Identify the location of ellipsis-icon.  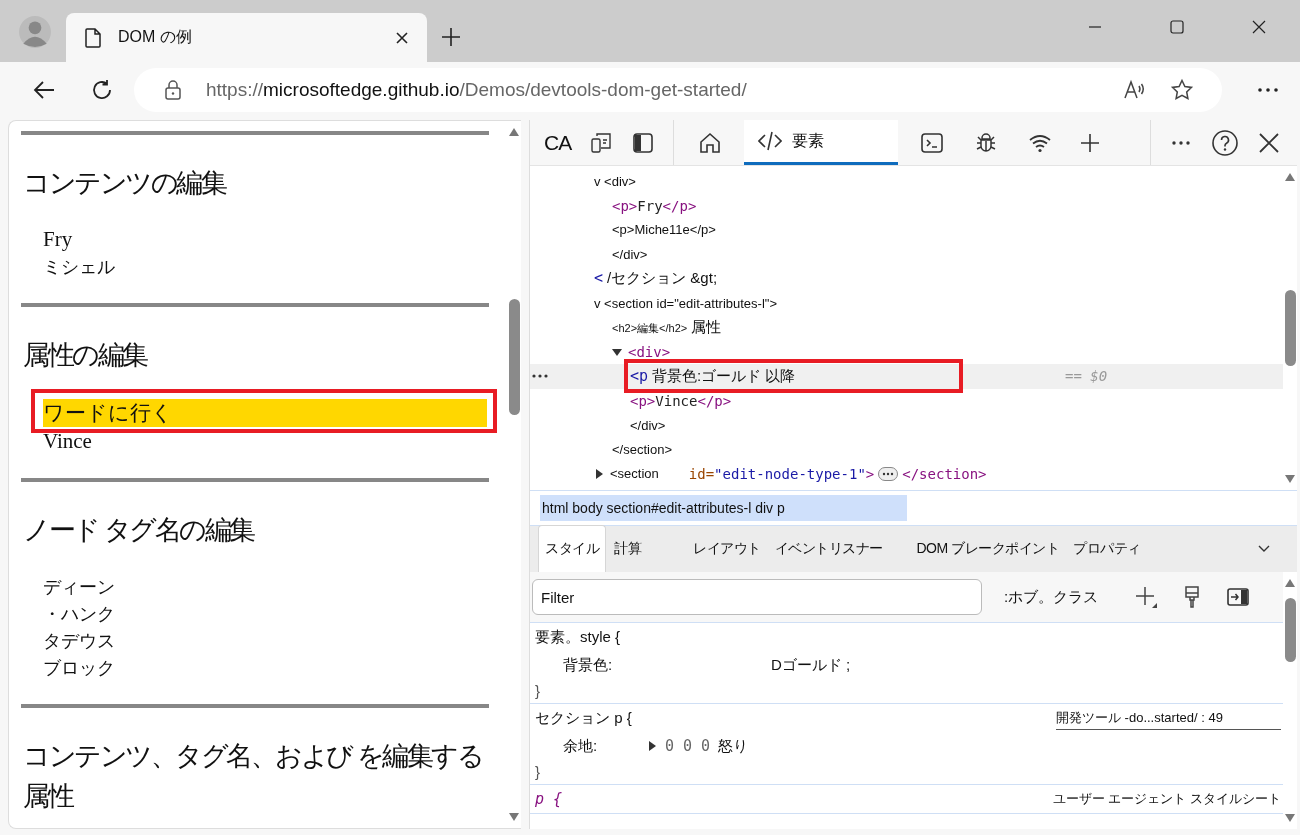
(888, 473).